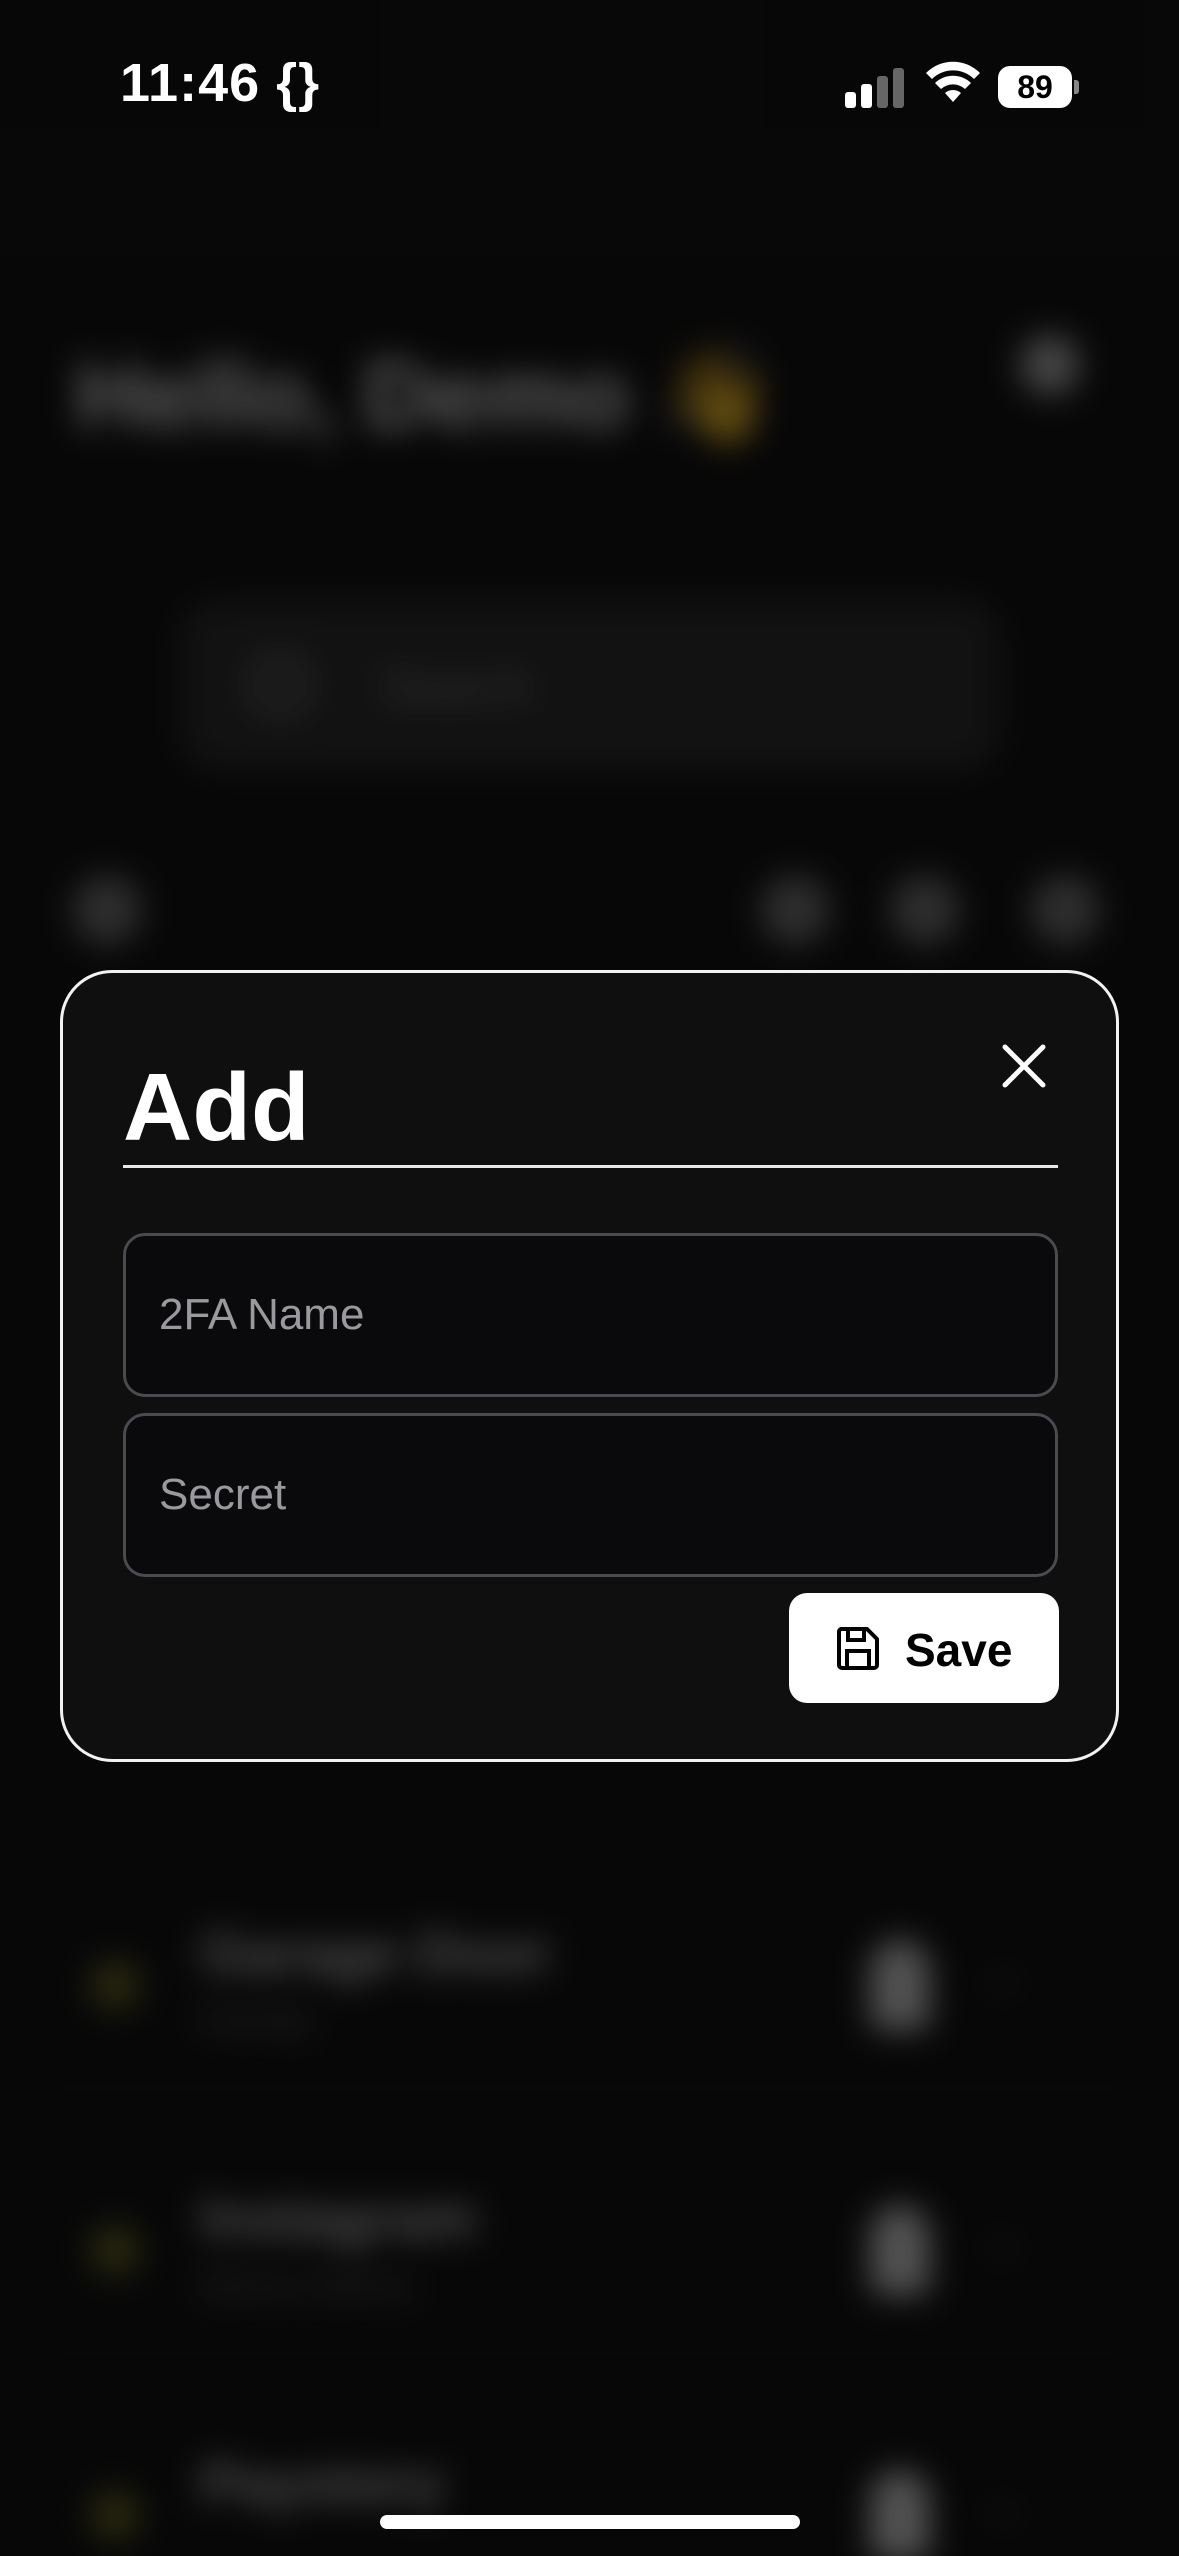 The image size is (1179, 2556). Describe the element at coordinates (220, 83) in the screenshot. I see `status-time: 11:46 {}` at that location.